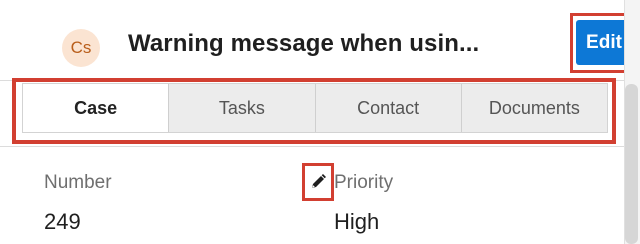  I want to click on tab-case: Case, so click(96, 108).